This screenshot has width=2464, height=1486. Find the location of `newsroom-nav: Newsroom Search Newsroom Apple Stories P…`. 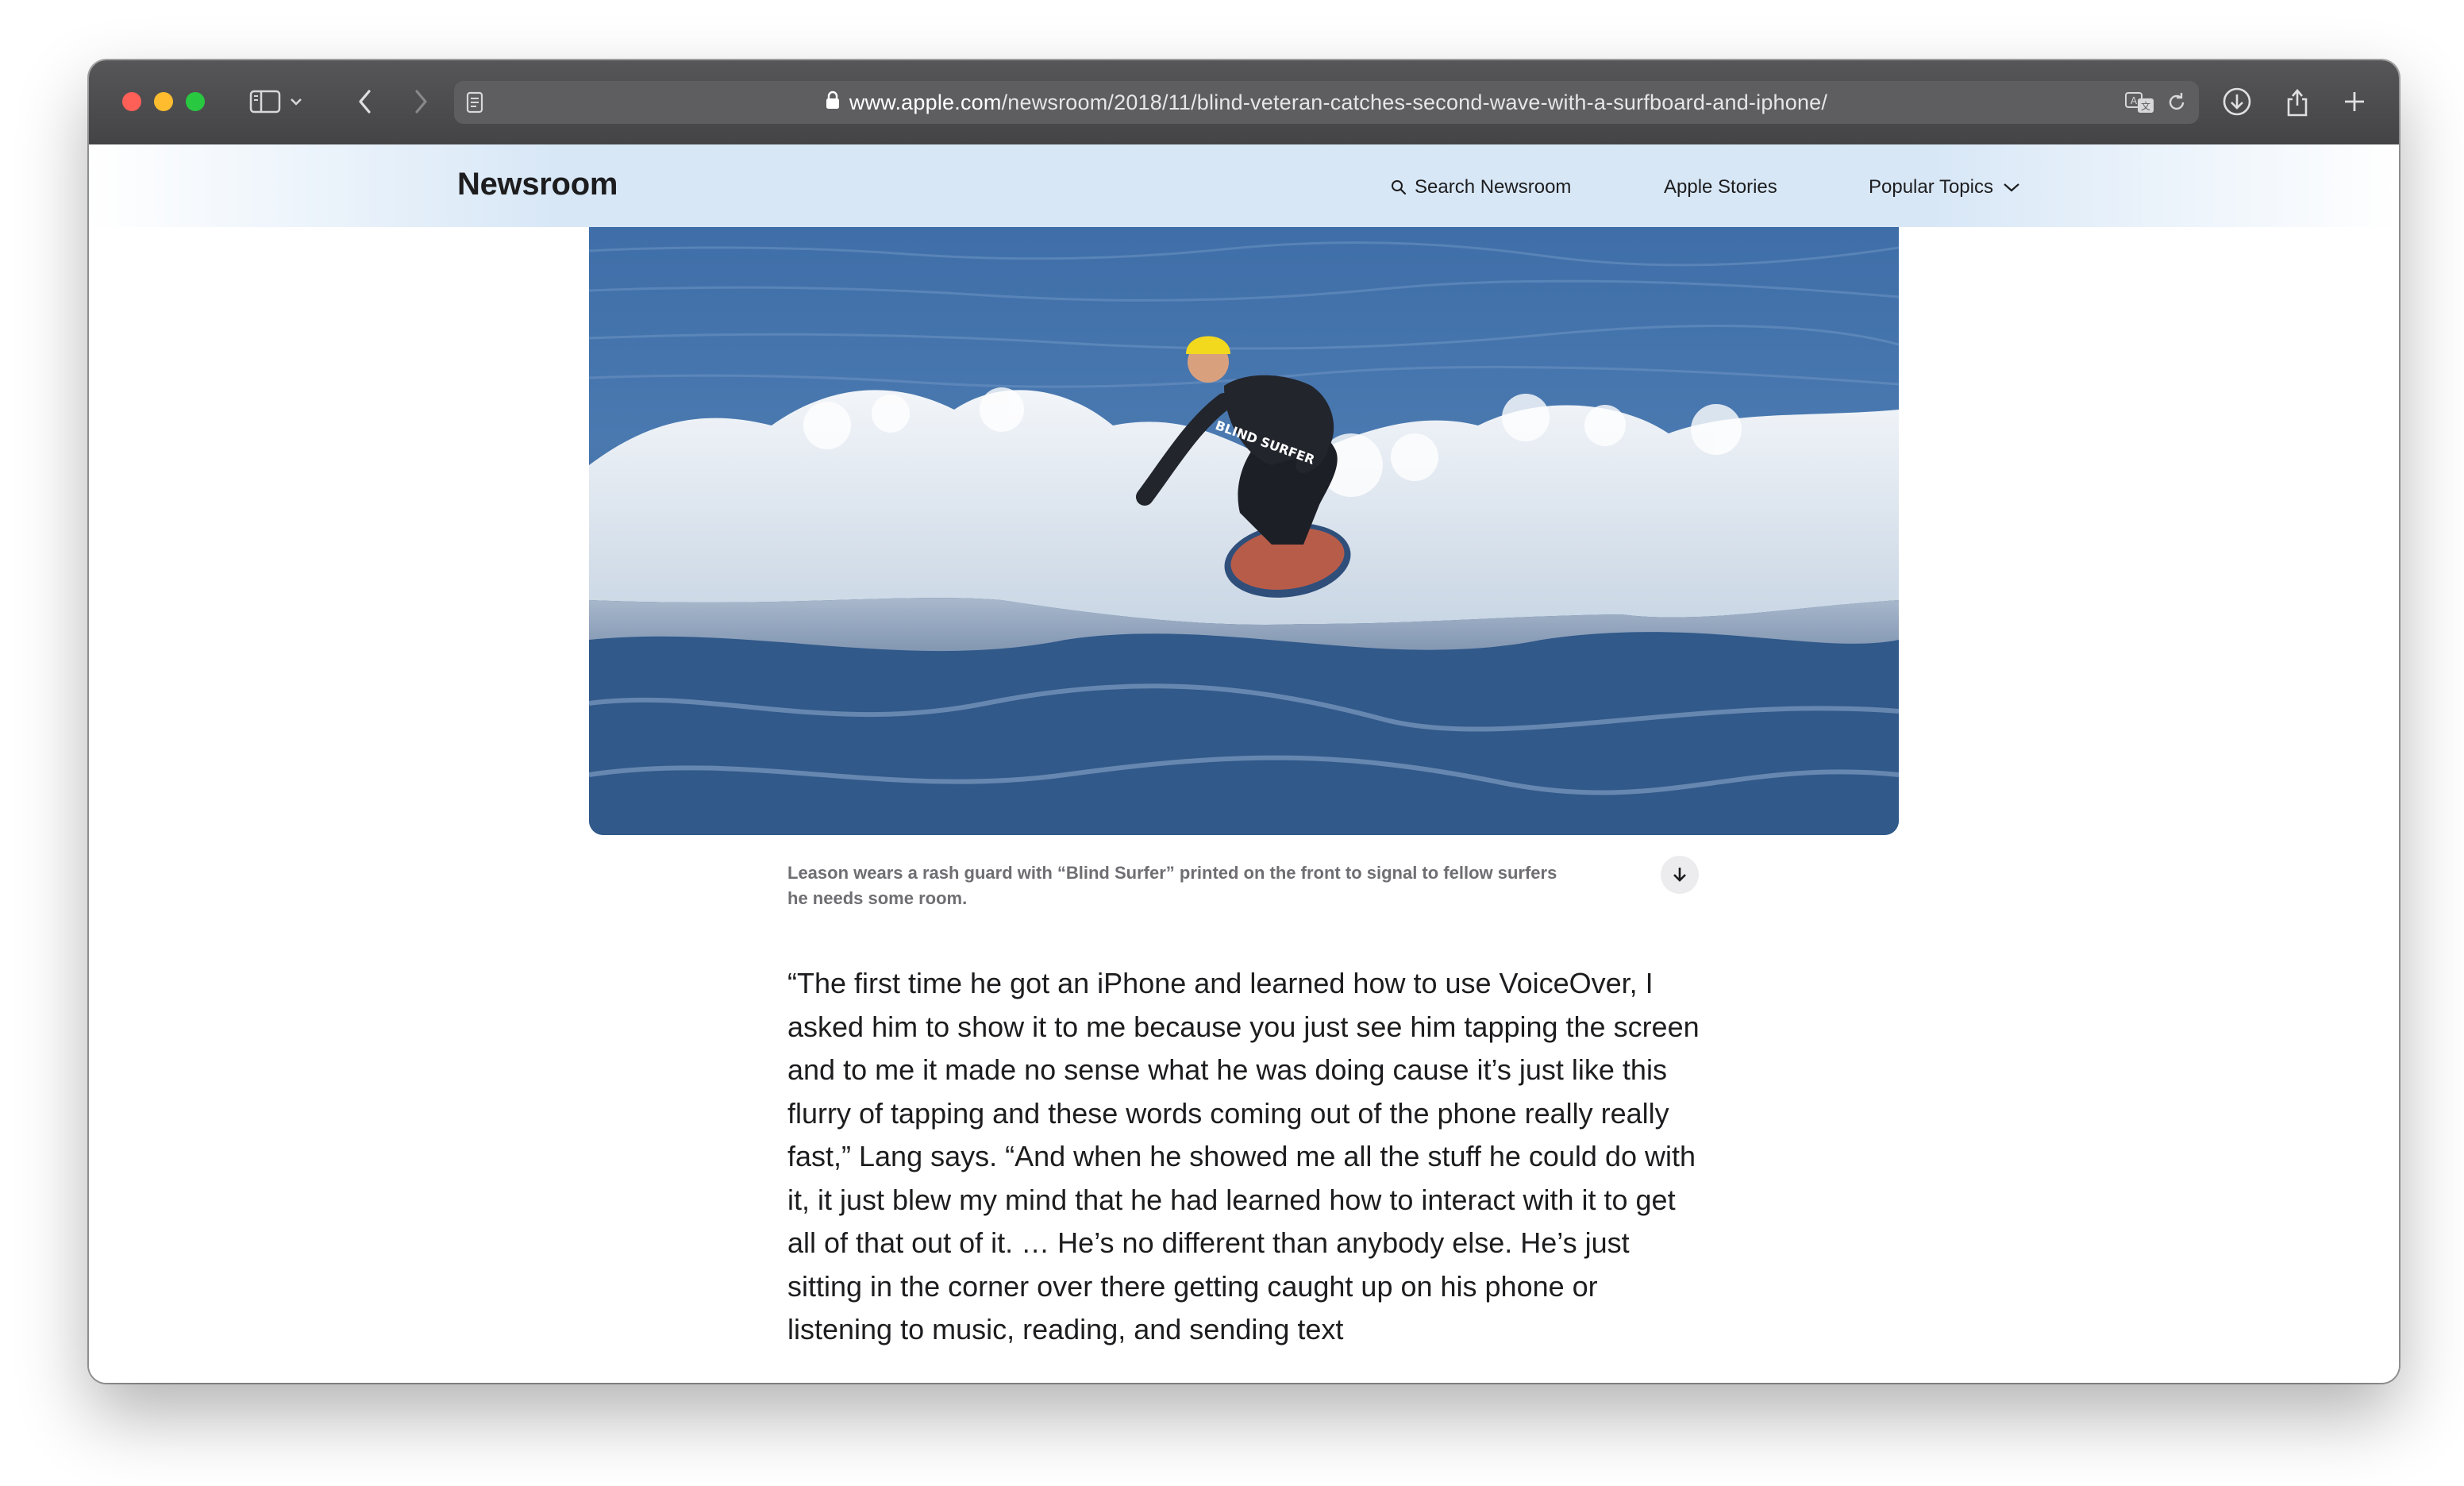

newsroom-nav: Newsroom Search Newsroom Apple Stories P… is located at coordinates (1244, 185).